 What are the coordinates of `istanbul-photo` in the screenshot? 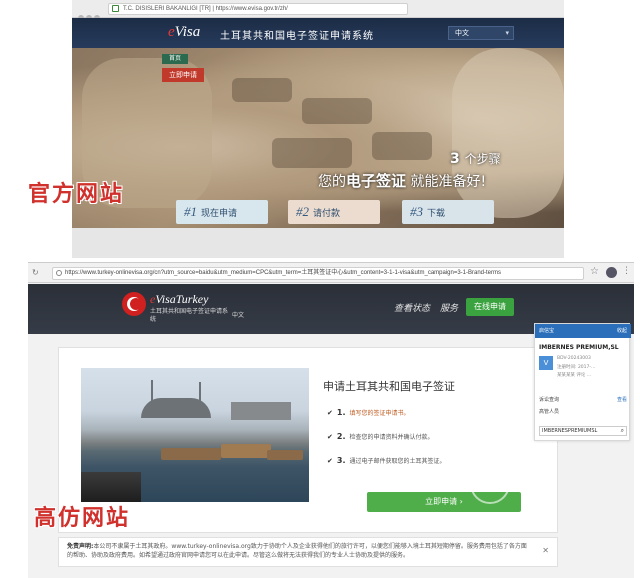 It's located at (195, 435).